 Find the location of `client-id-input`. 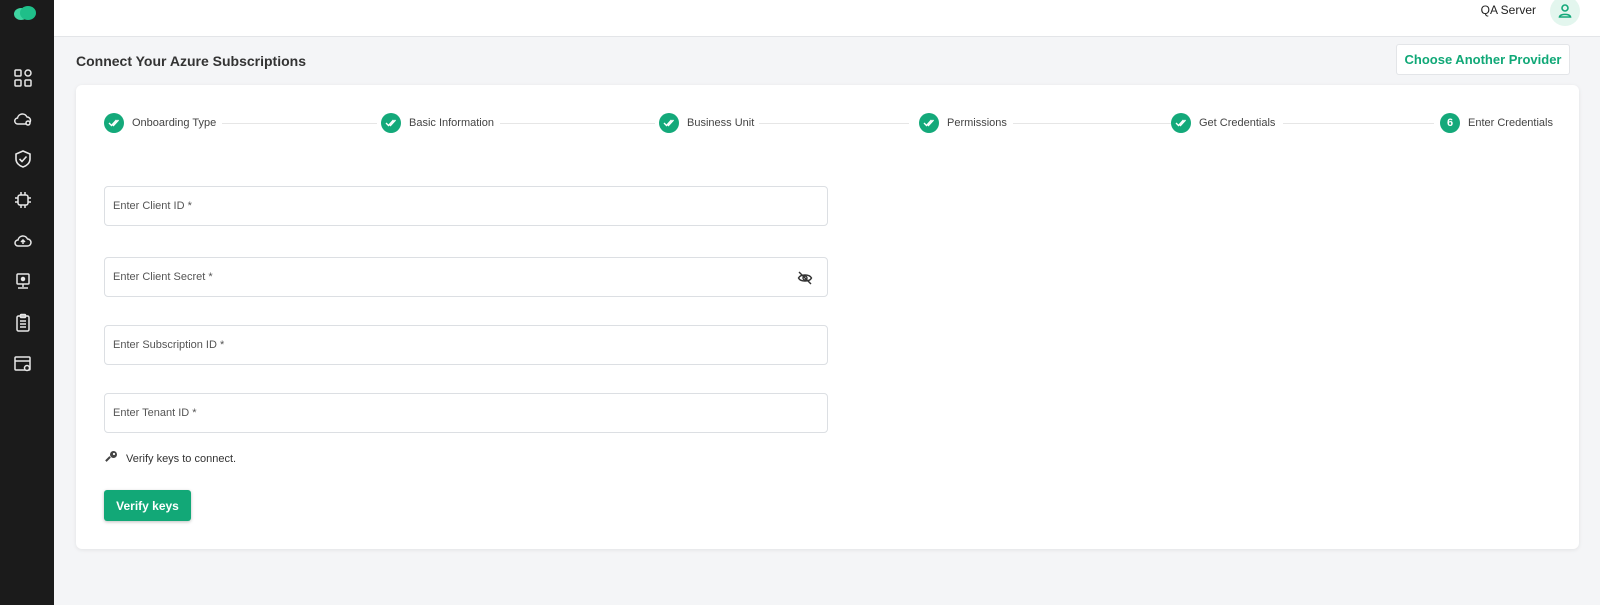

client-id-input is located at coordinates (466, 206).